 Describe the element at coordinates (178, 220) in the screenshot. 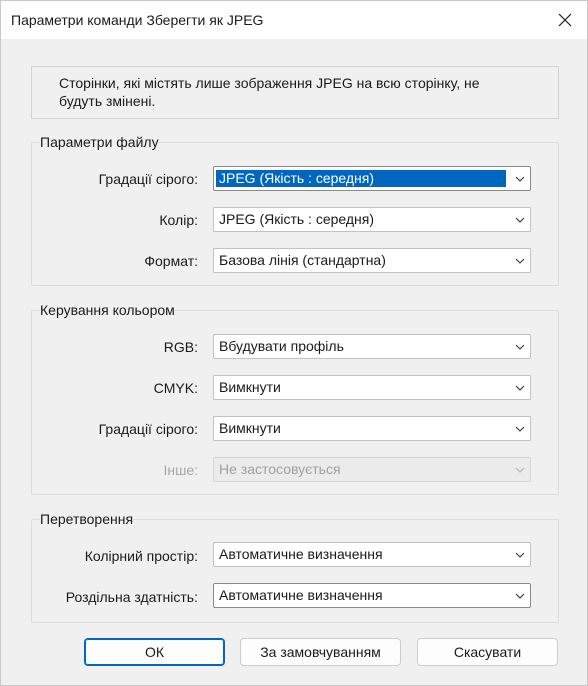

I see `color-label: Колір:` at that location.